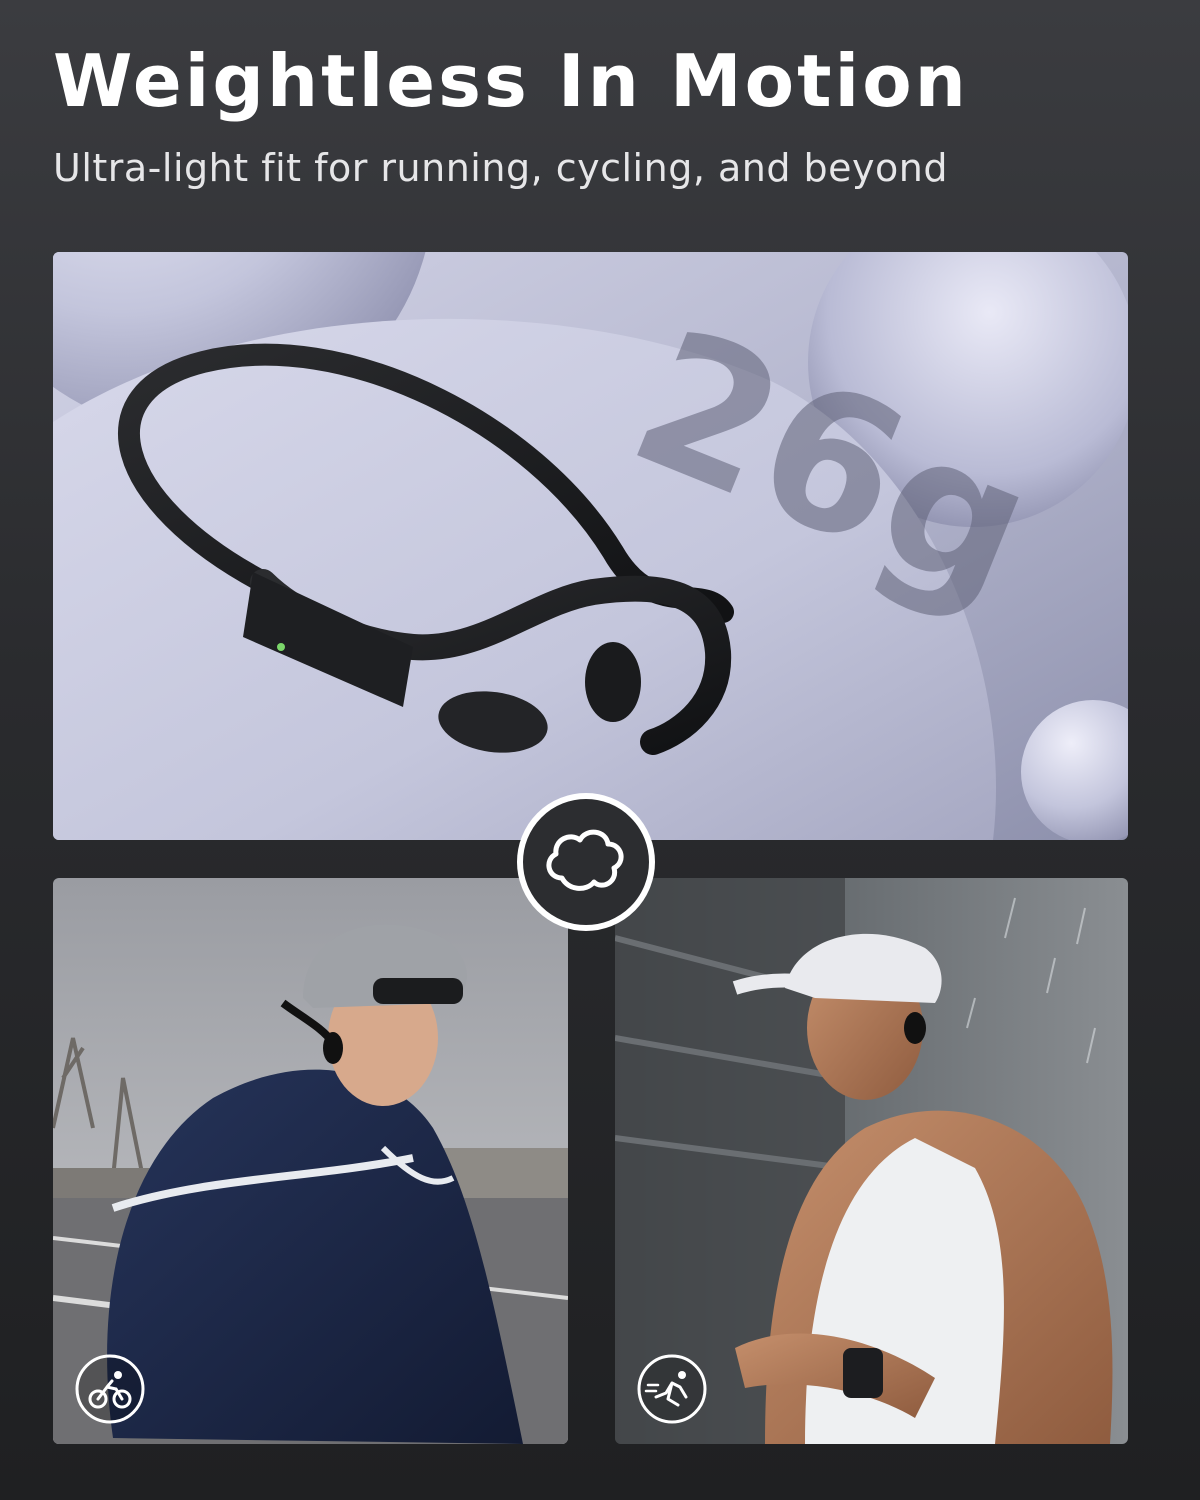 The height and width of the screenshot is (1500, 1200). What do you see at coordinates (863, 1373) in the screenshot?
I see `runner-watch` at bounding box center [863, 1373].